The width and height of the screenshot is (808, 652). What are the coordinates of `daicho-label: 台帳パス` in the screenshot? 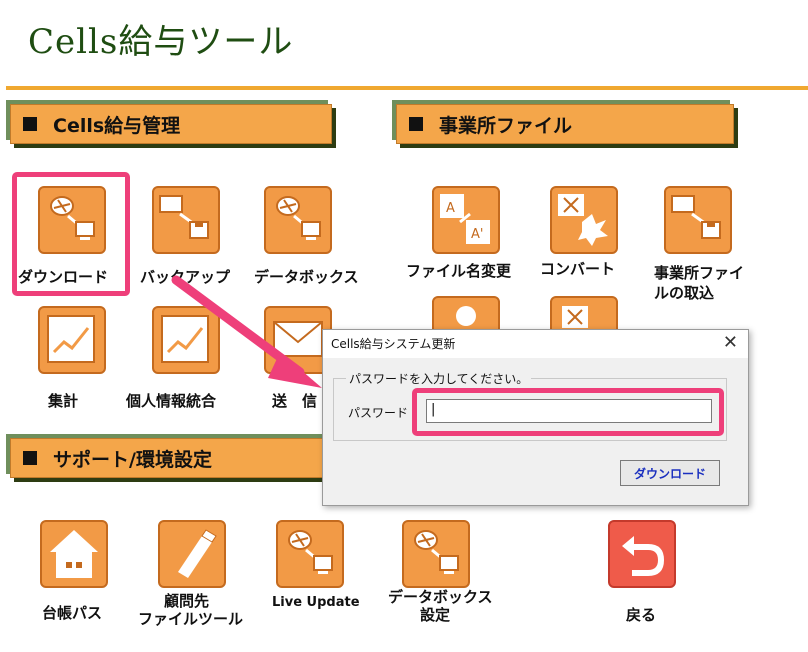 It's located at (72, 613).